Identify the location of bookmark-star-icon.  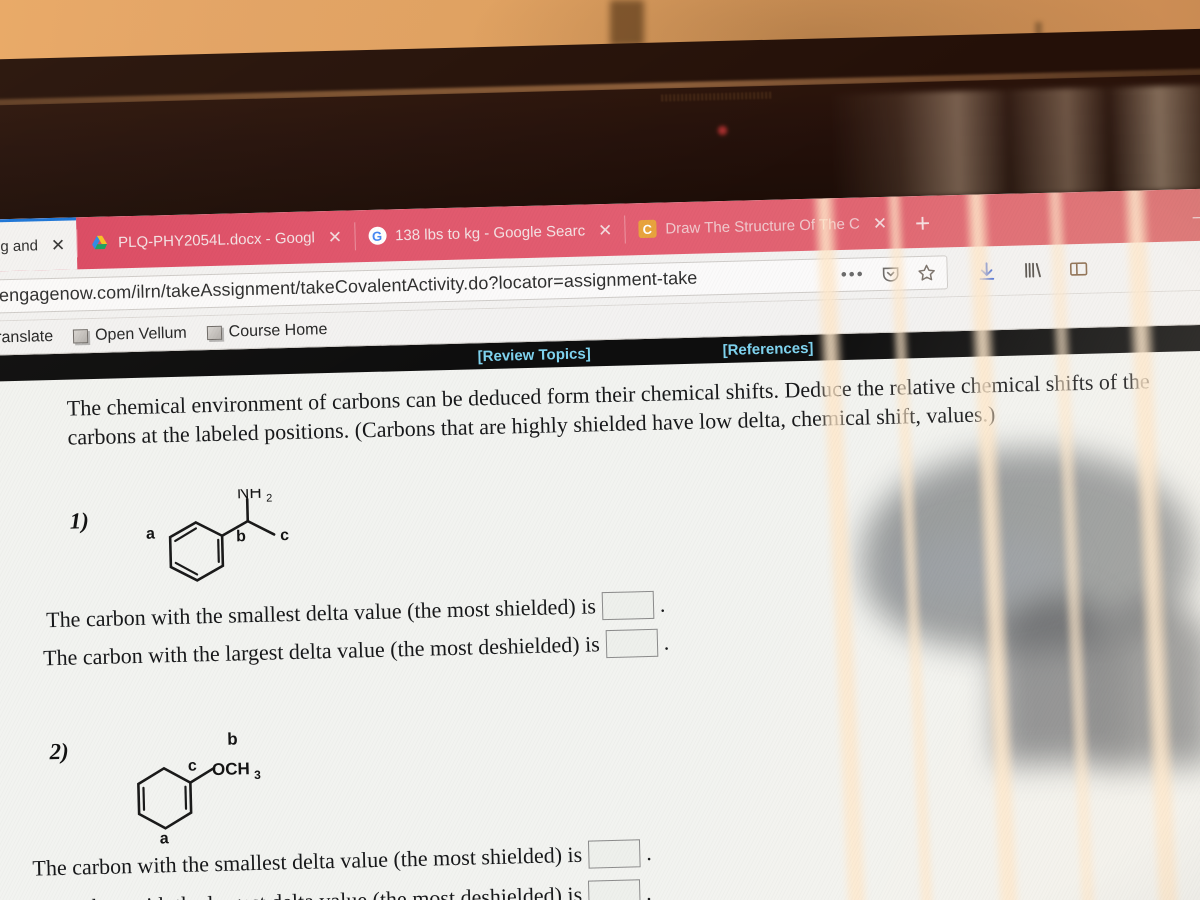
(926, 272).